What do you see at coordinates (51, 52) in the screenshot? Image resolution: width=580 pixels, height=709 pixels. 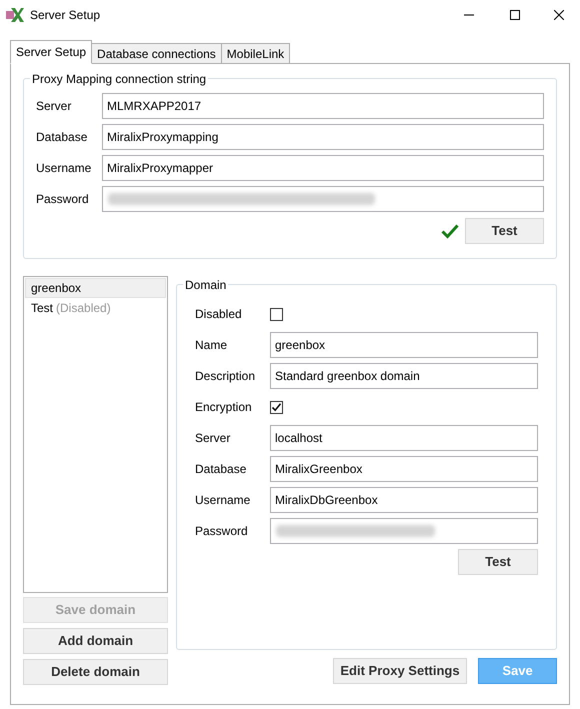 I see `tab: Server Setup` at bounding box center [51, 52].